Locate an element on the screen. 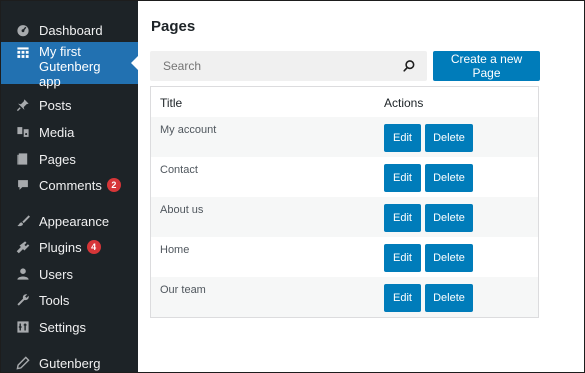 This screenshot has height=373, width=585. sidebar-item-label: Appearance is located at coordinates (74, 221).